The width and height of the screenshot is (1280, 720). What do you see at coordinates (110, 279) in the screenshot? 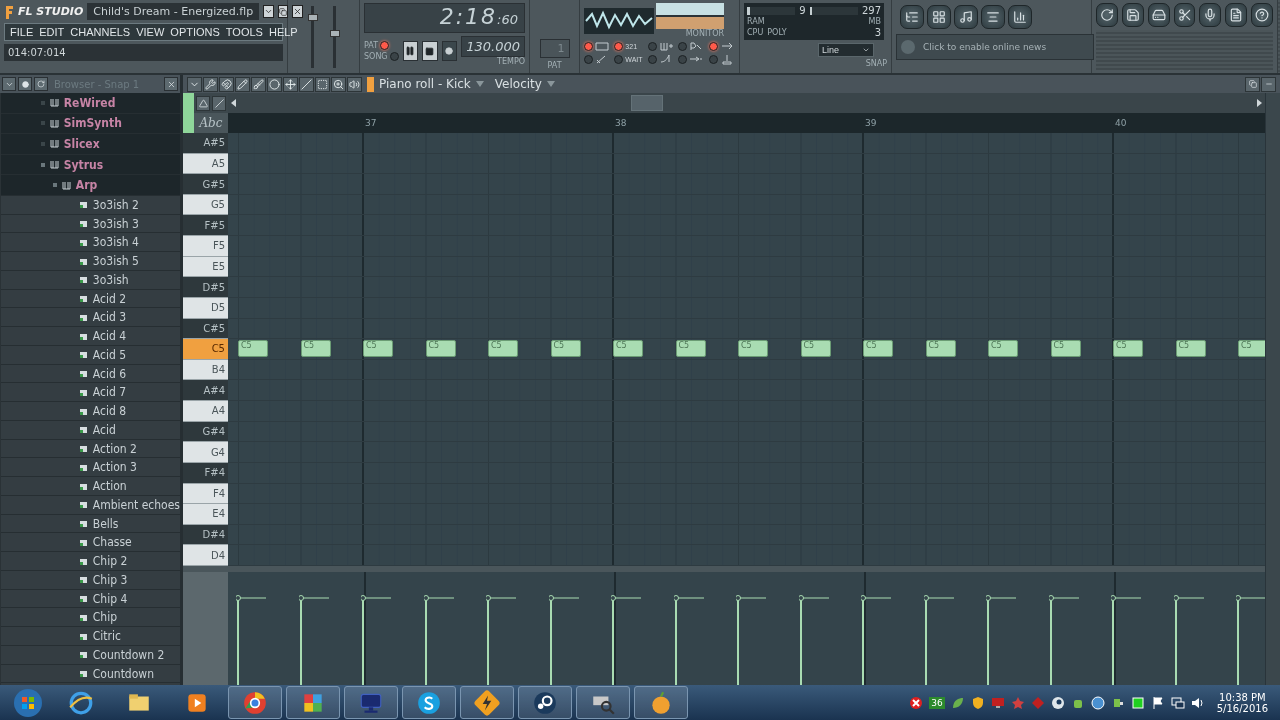
I see `browser-item-label: 3o3ish` at bounding box center [110, 279].